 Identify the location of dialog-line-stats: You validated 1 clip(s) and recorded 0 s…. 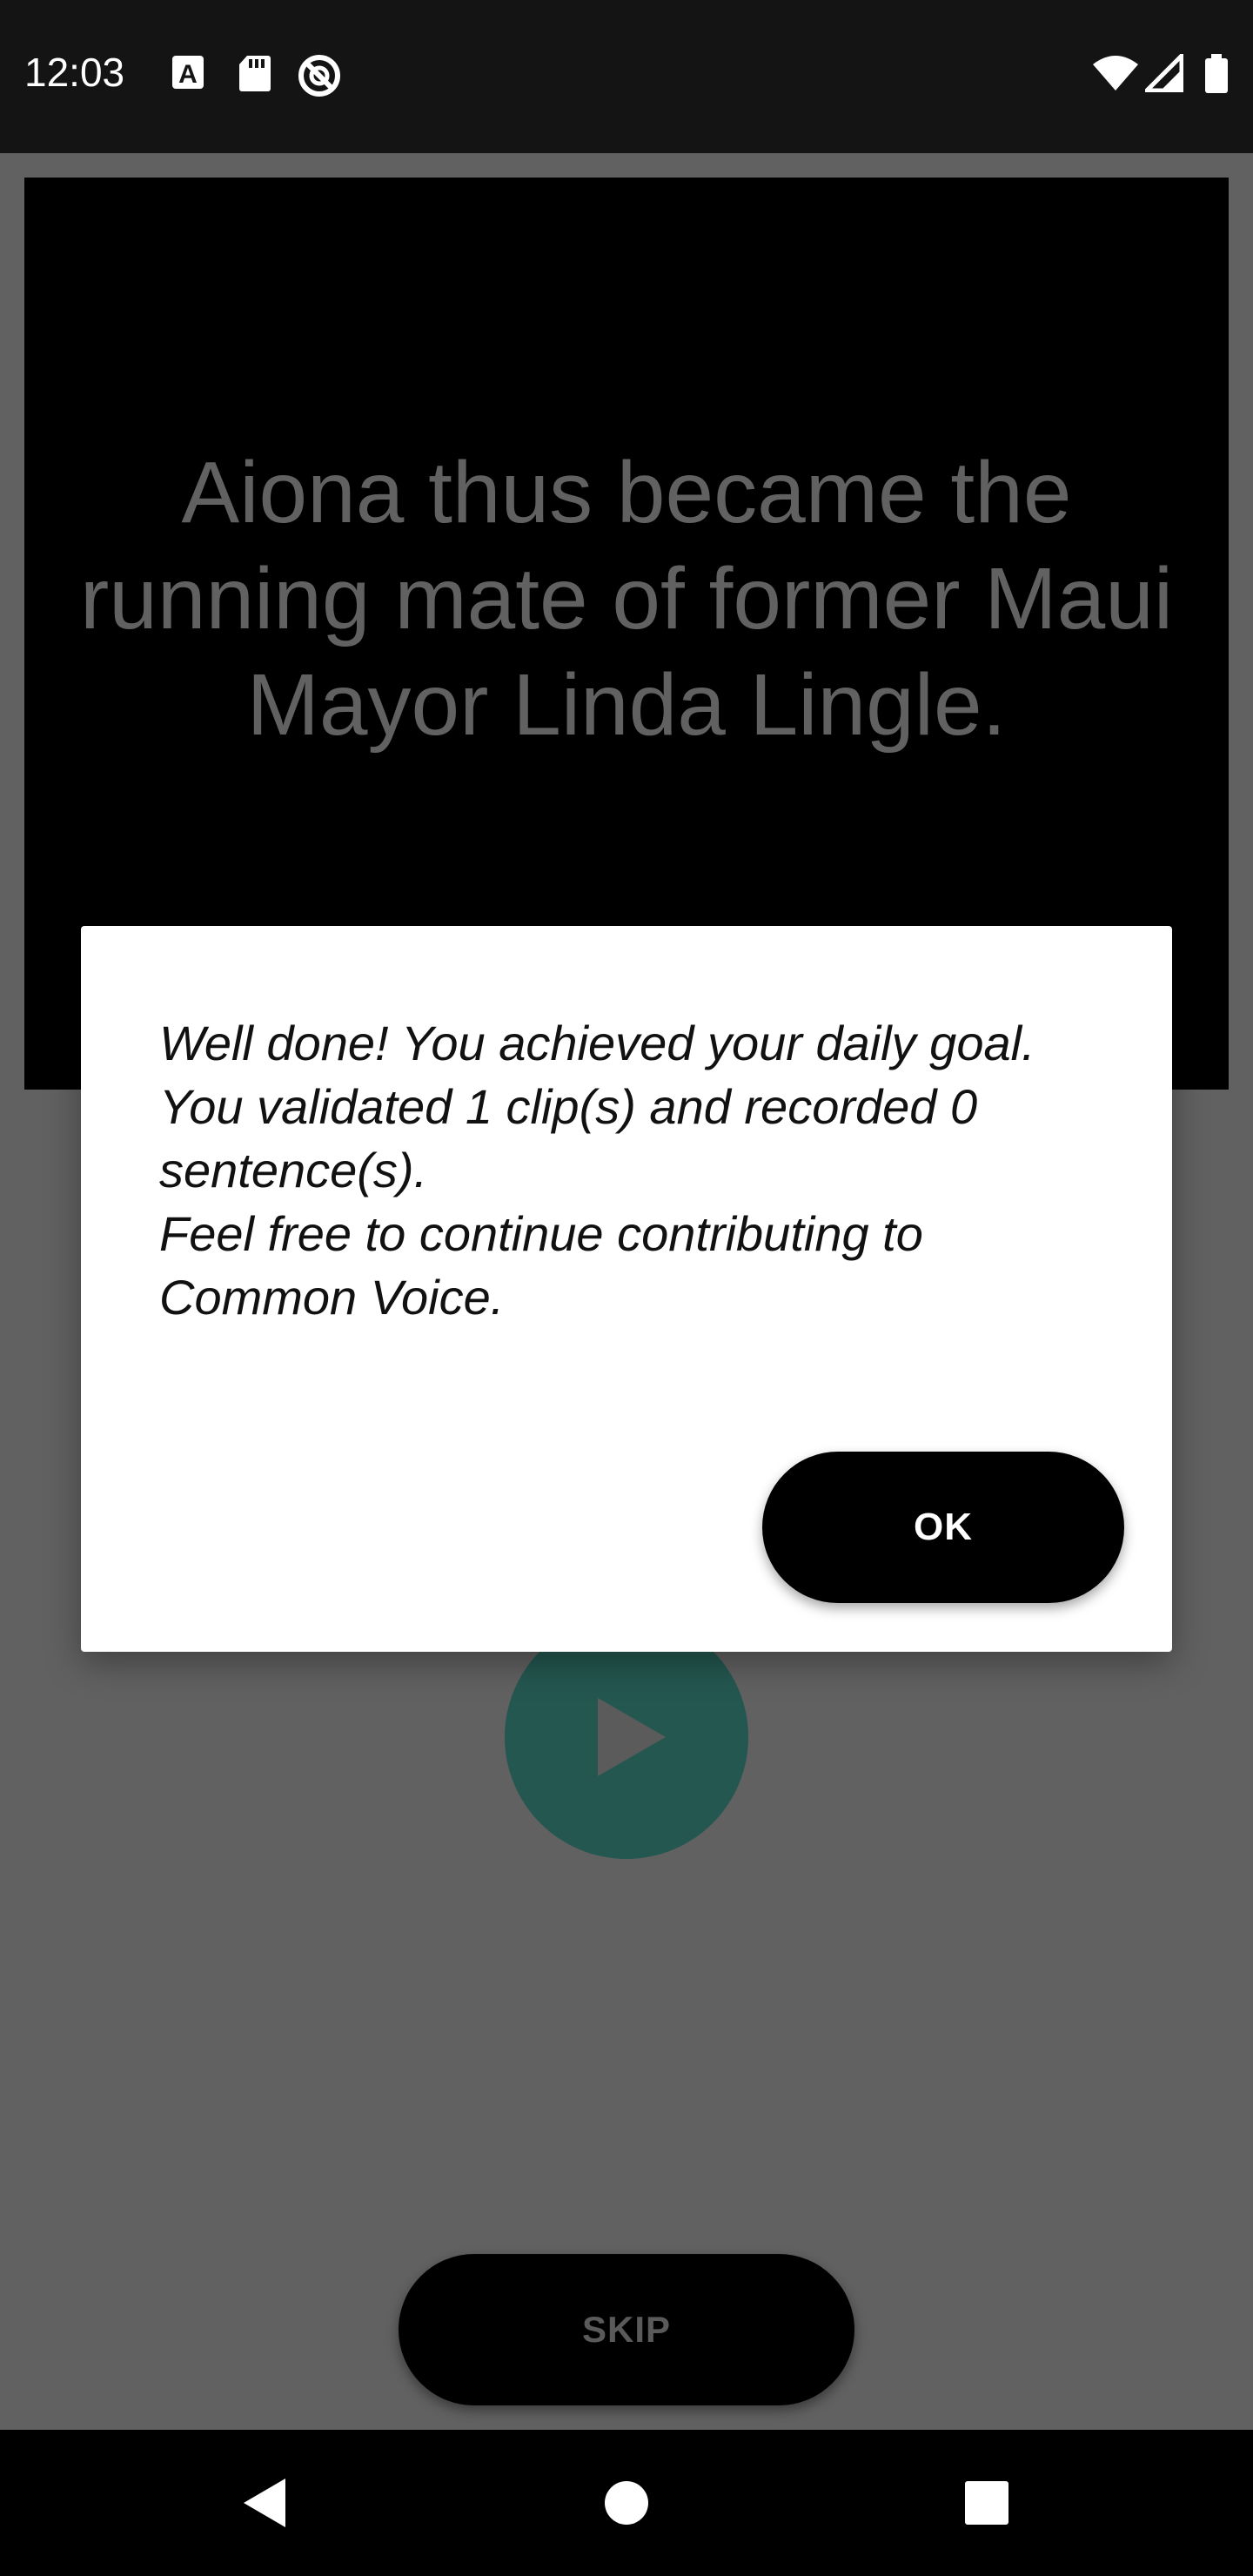
(568, 1138).